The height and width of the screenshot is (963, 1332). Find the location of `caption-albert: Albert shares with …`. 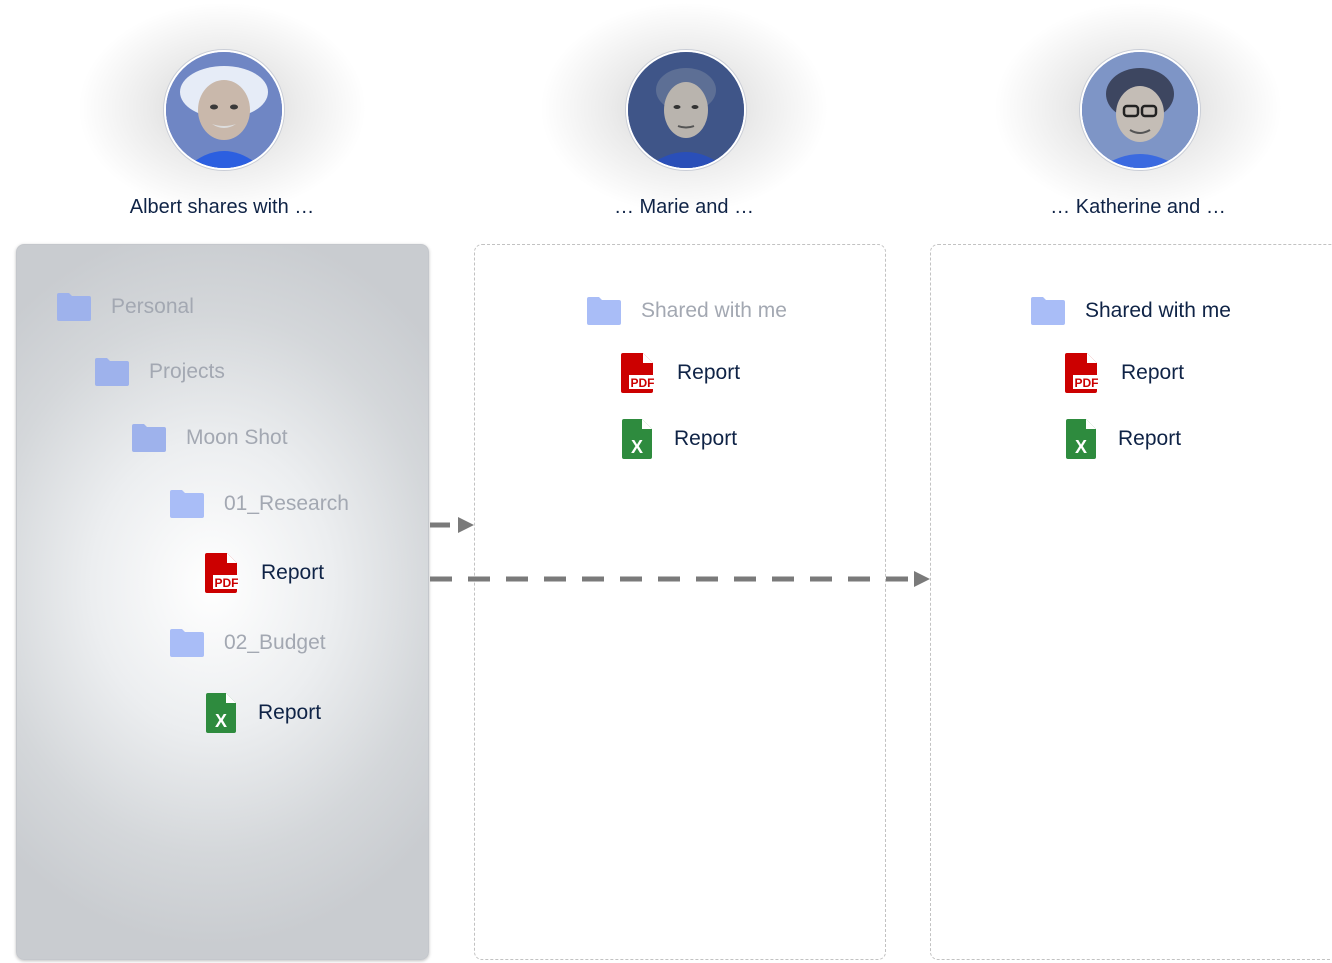

caption-albert: Albert shares with … is located at coordinates (222, 207).